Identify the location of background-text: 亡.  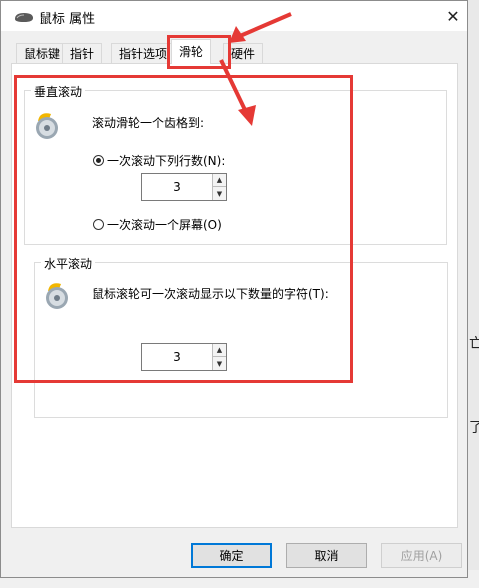
(474, 344).